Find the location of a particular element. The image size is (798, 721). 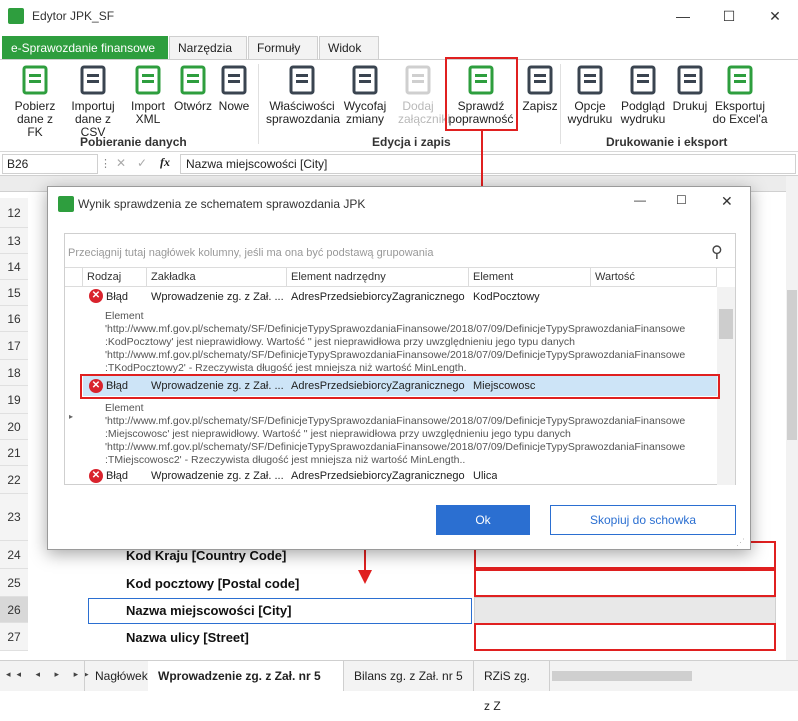

ok-button: Ok is located at coordinates (483, 520).